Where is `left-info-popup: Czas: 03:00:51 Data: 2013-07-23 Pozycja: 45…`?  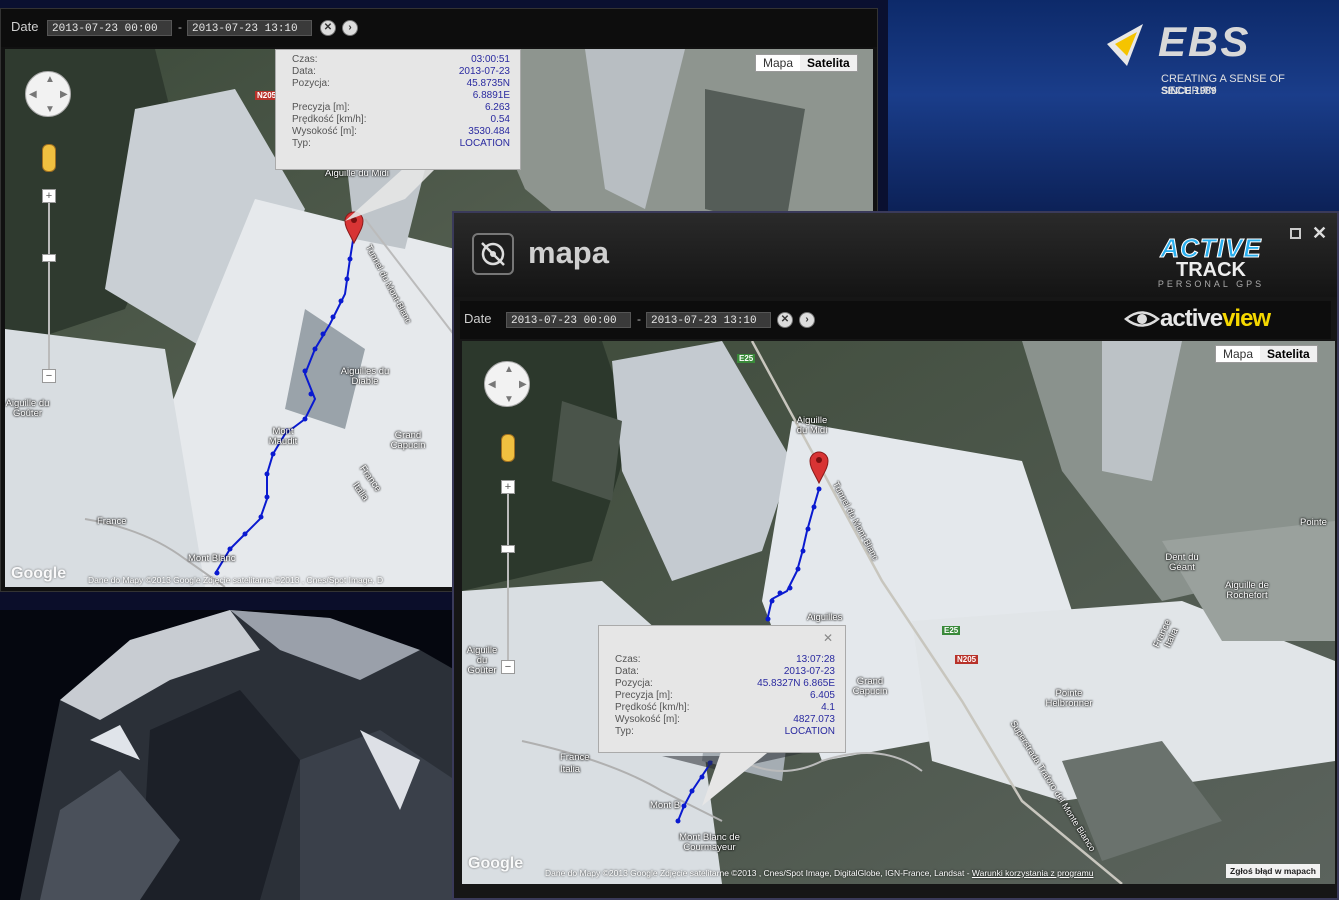
left-info-popup: Czas: 03:00:51 Data: 2013-07-23 Pozycja: 45… is located at coordinates (398, 109).